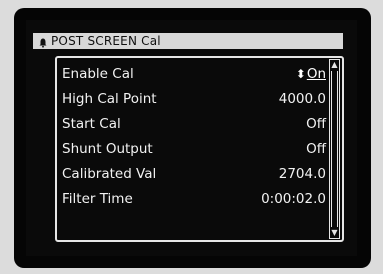  I want to click on row-label: High Cal Point, so click(109, 99).